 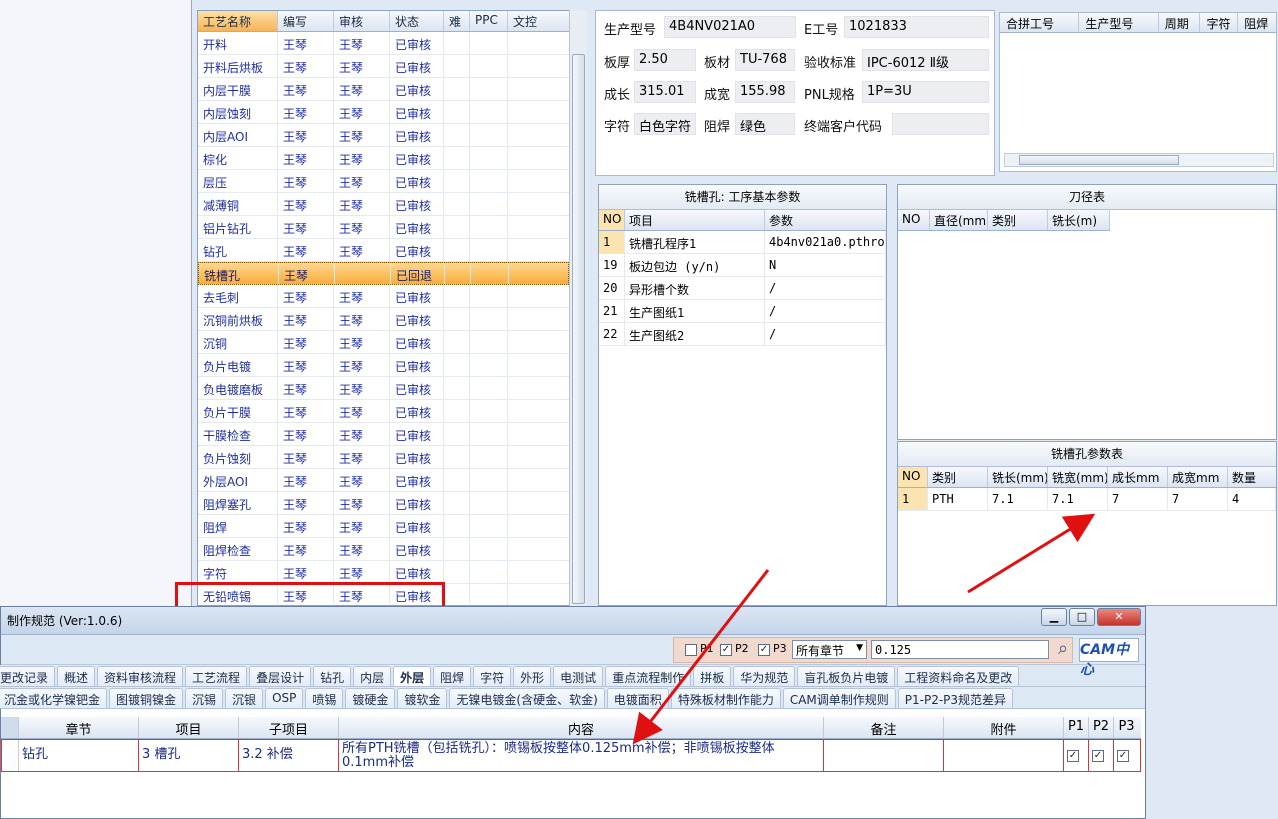 What do you see at coordinates (324, 698) in the screenshot?
I see `tab-item: 喷锡` at bounding box center [324, 698].